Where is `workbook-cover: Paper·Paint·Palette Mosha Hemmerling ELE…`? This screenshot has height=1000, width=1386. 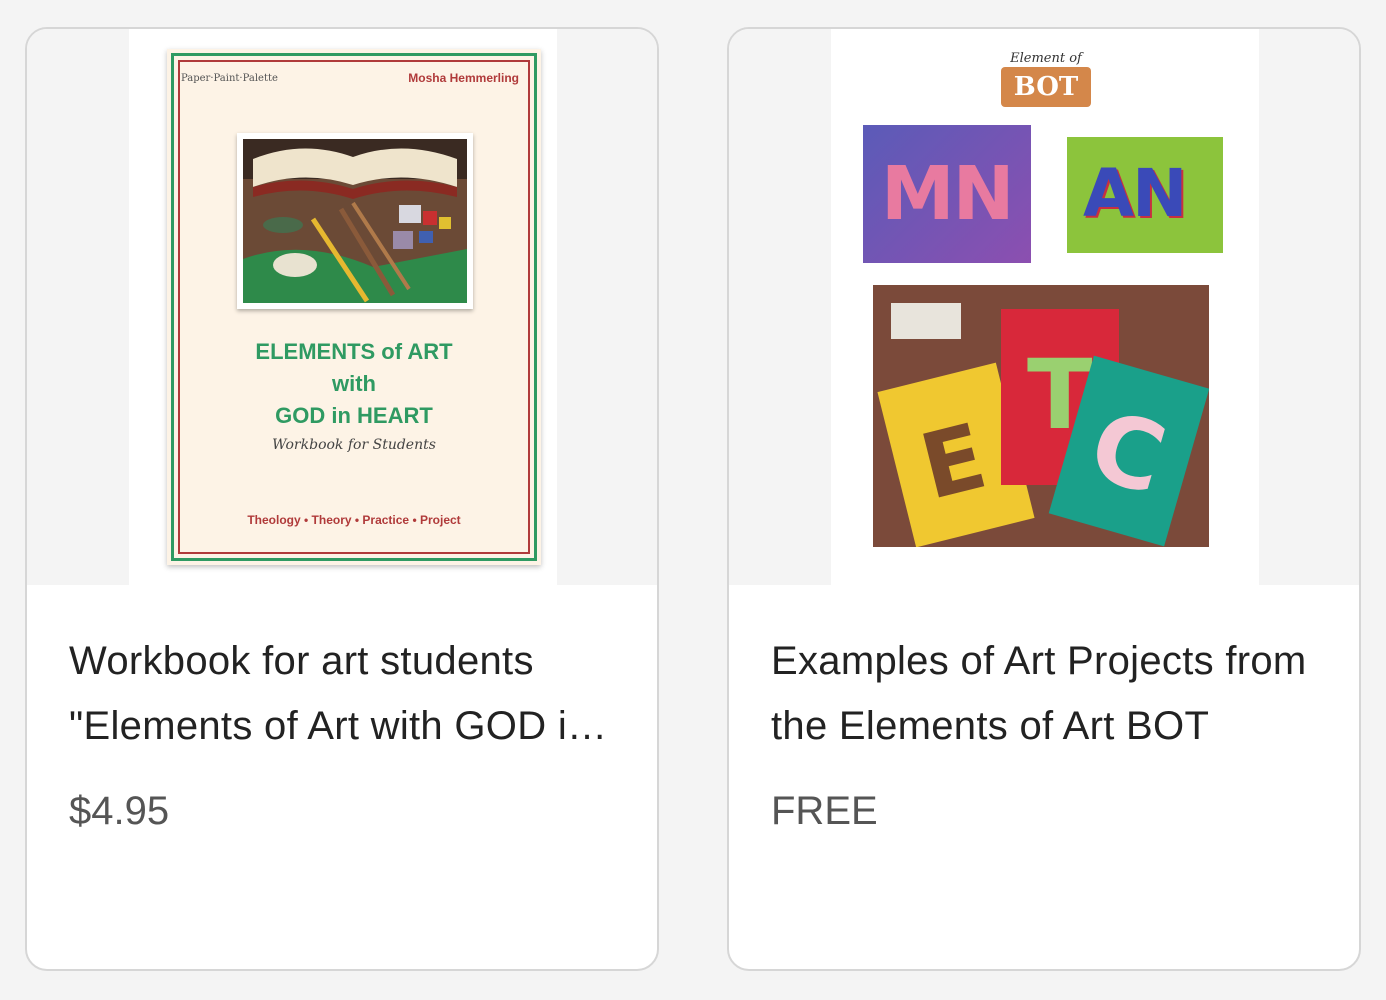 workbook-cover: Paper·Paint·Palette Mosha Hemmerling ELE… is located at coordinates (354, 307).